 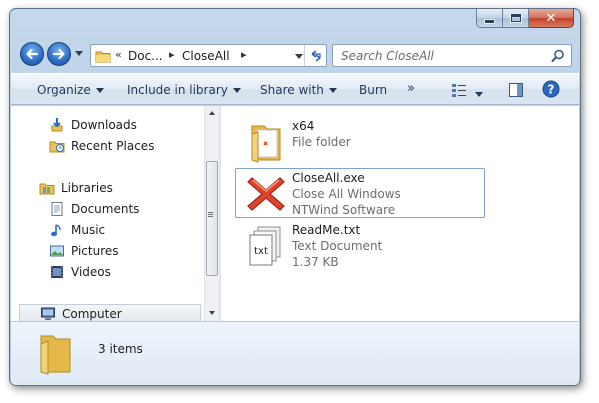 I want to click on pictures-icon, so click(x=57, y=251).